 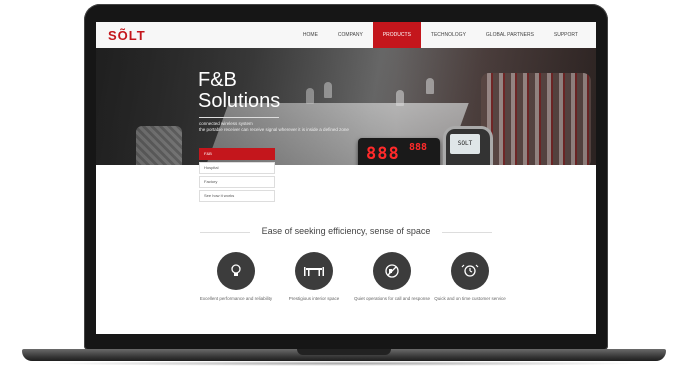 I want to click on solution-factory: Factory, so click(x=237, y=182).